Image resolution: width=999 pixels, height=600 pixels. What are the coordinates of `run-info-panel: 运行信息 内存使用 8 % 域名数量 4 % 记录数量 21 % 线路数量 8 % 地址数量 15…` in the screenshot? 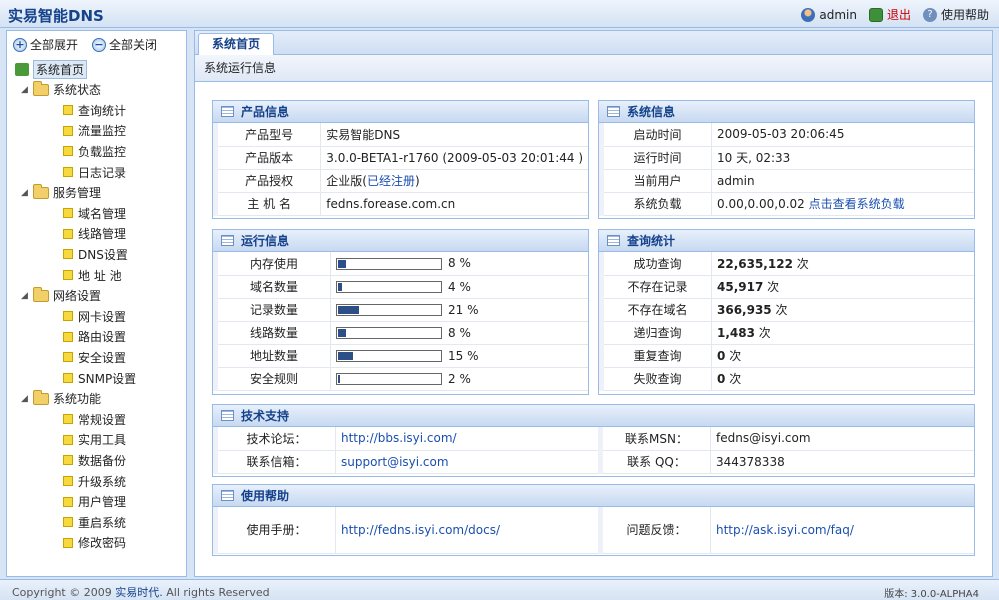 It's located at (400, 312).